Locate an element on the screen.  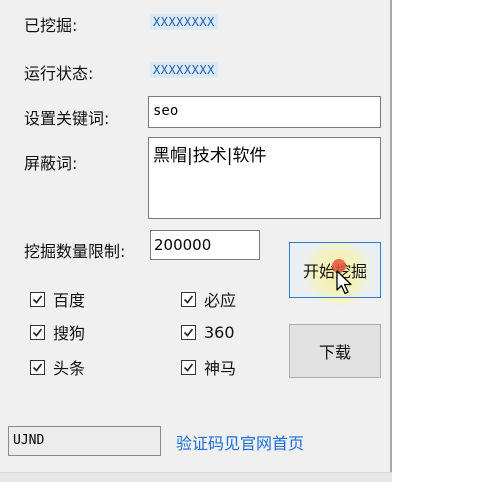
captcha-homepage-link: 验证码见官网首页 is located at coordinates (240, 442).